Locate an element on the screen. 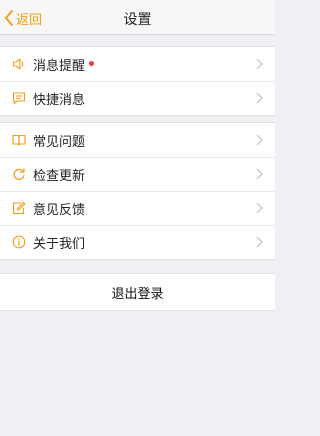  navigation-bar: 返回 设置 is located at coordinates (137, 17).